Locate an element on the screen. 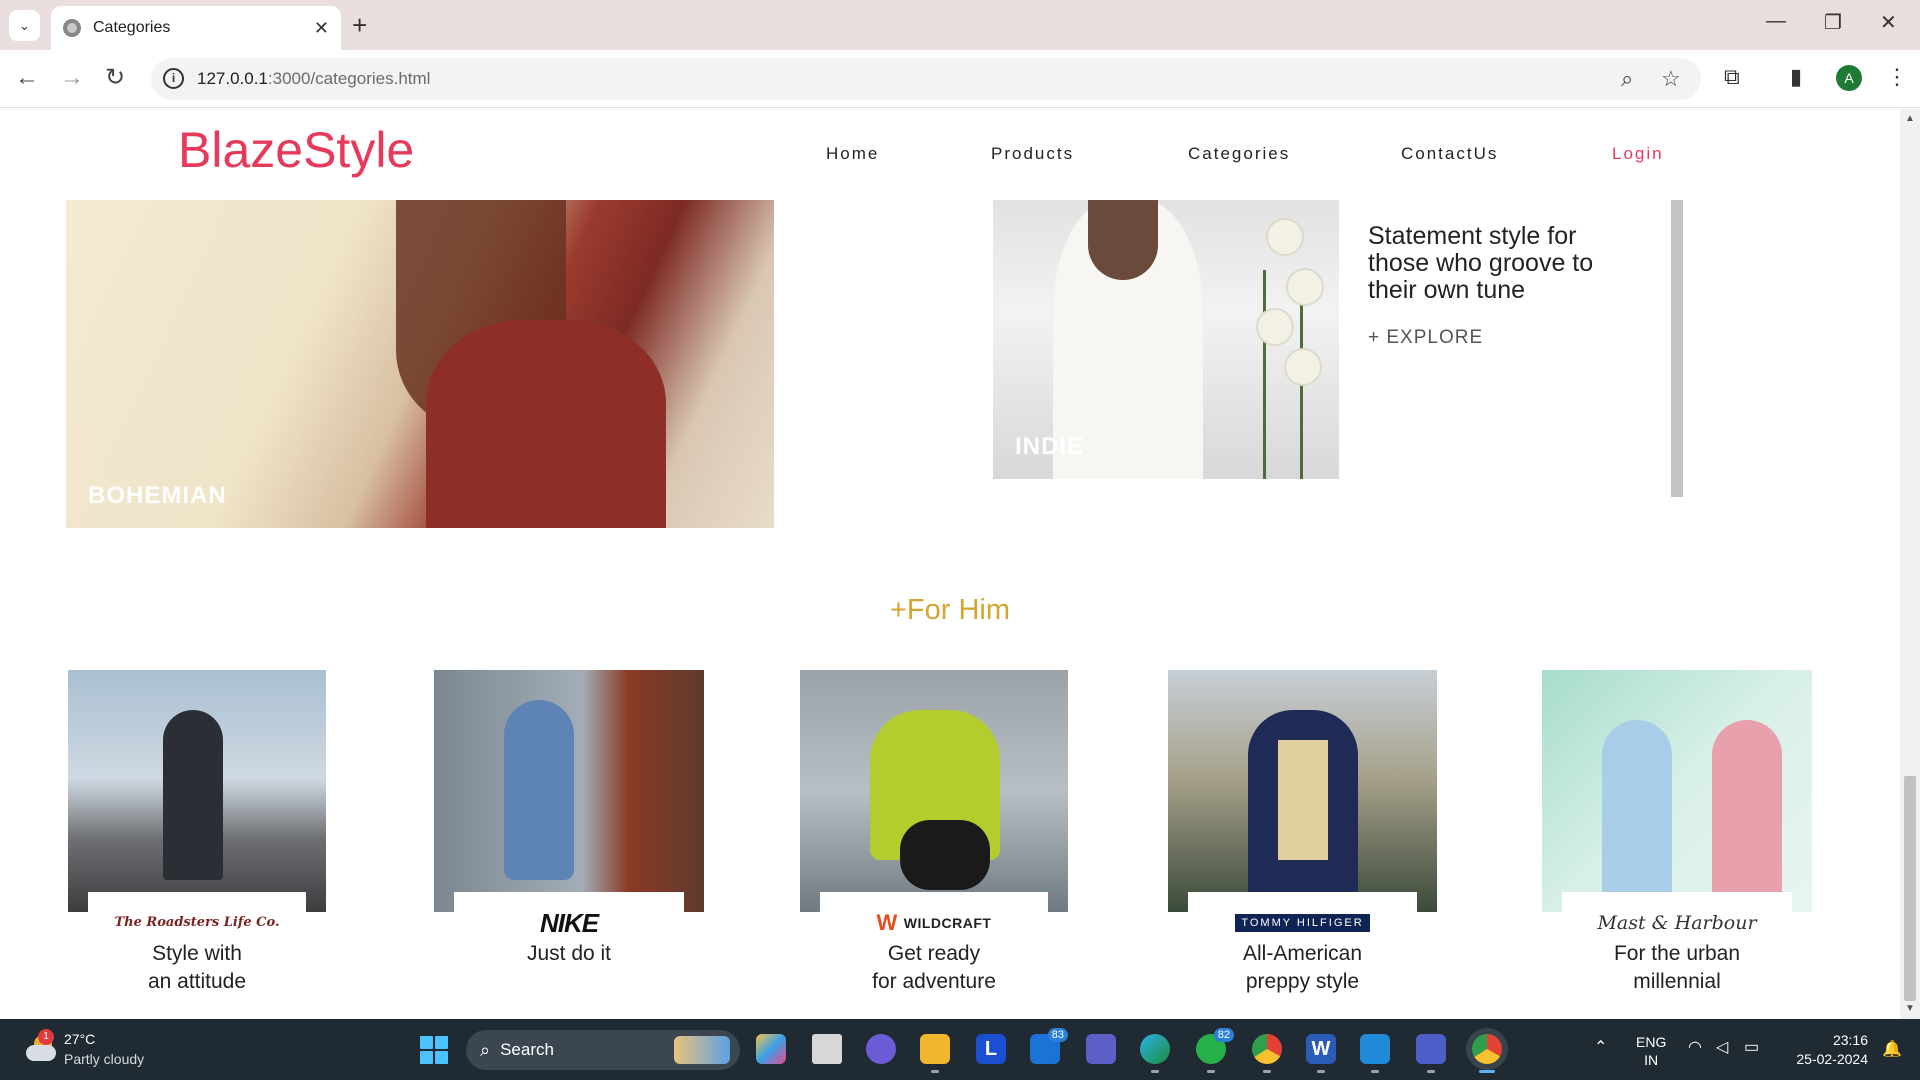  profile-avatar: A is located at coordinates (1849, 78).